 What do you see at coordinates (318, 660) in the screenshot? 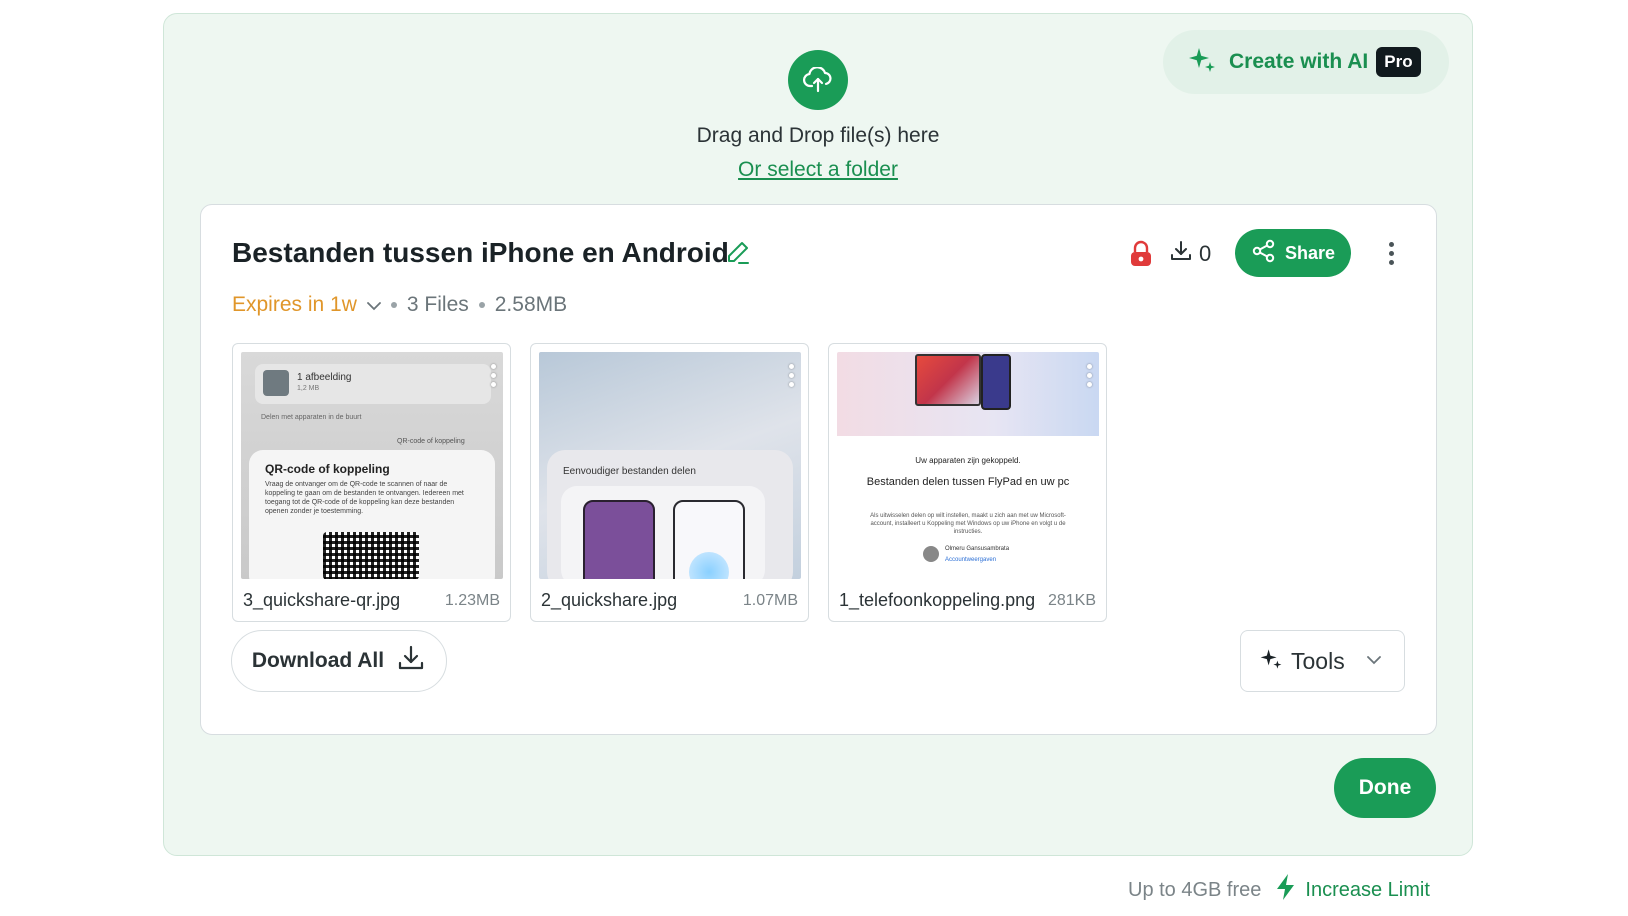
I see `download-all-label: Download All` at bounding box center [318, 660].